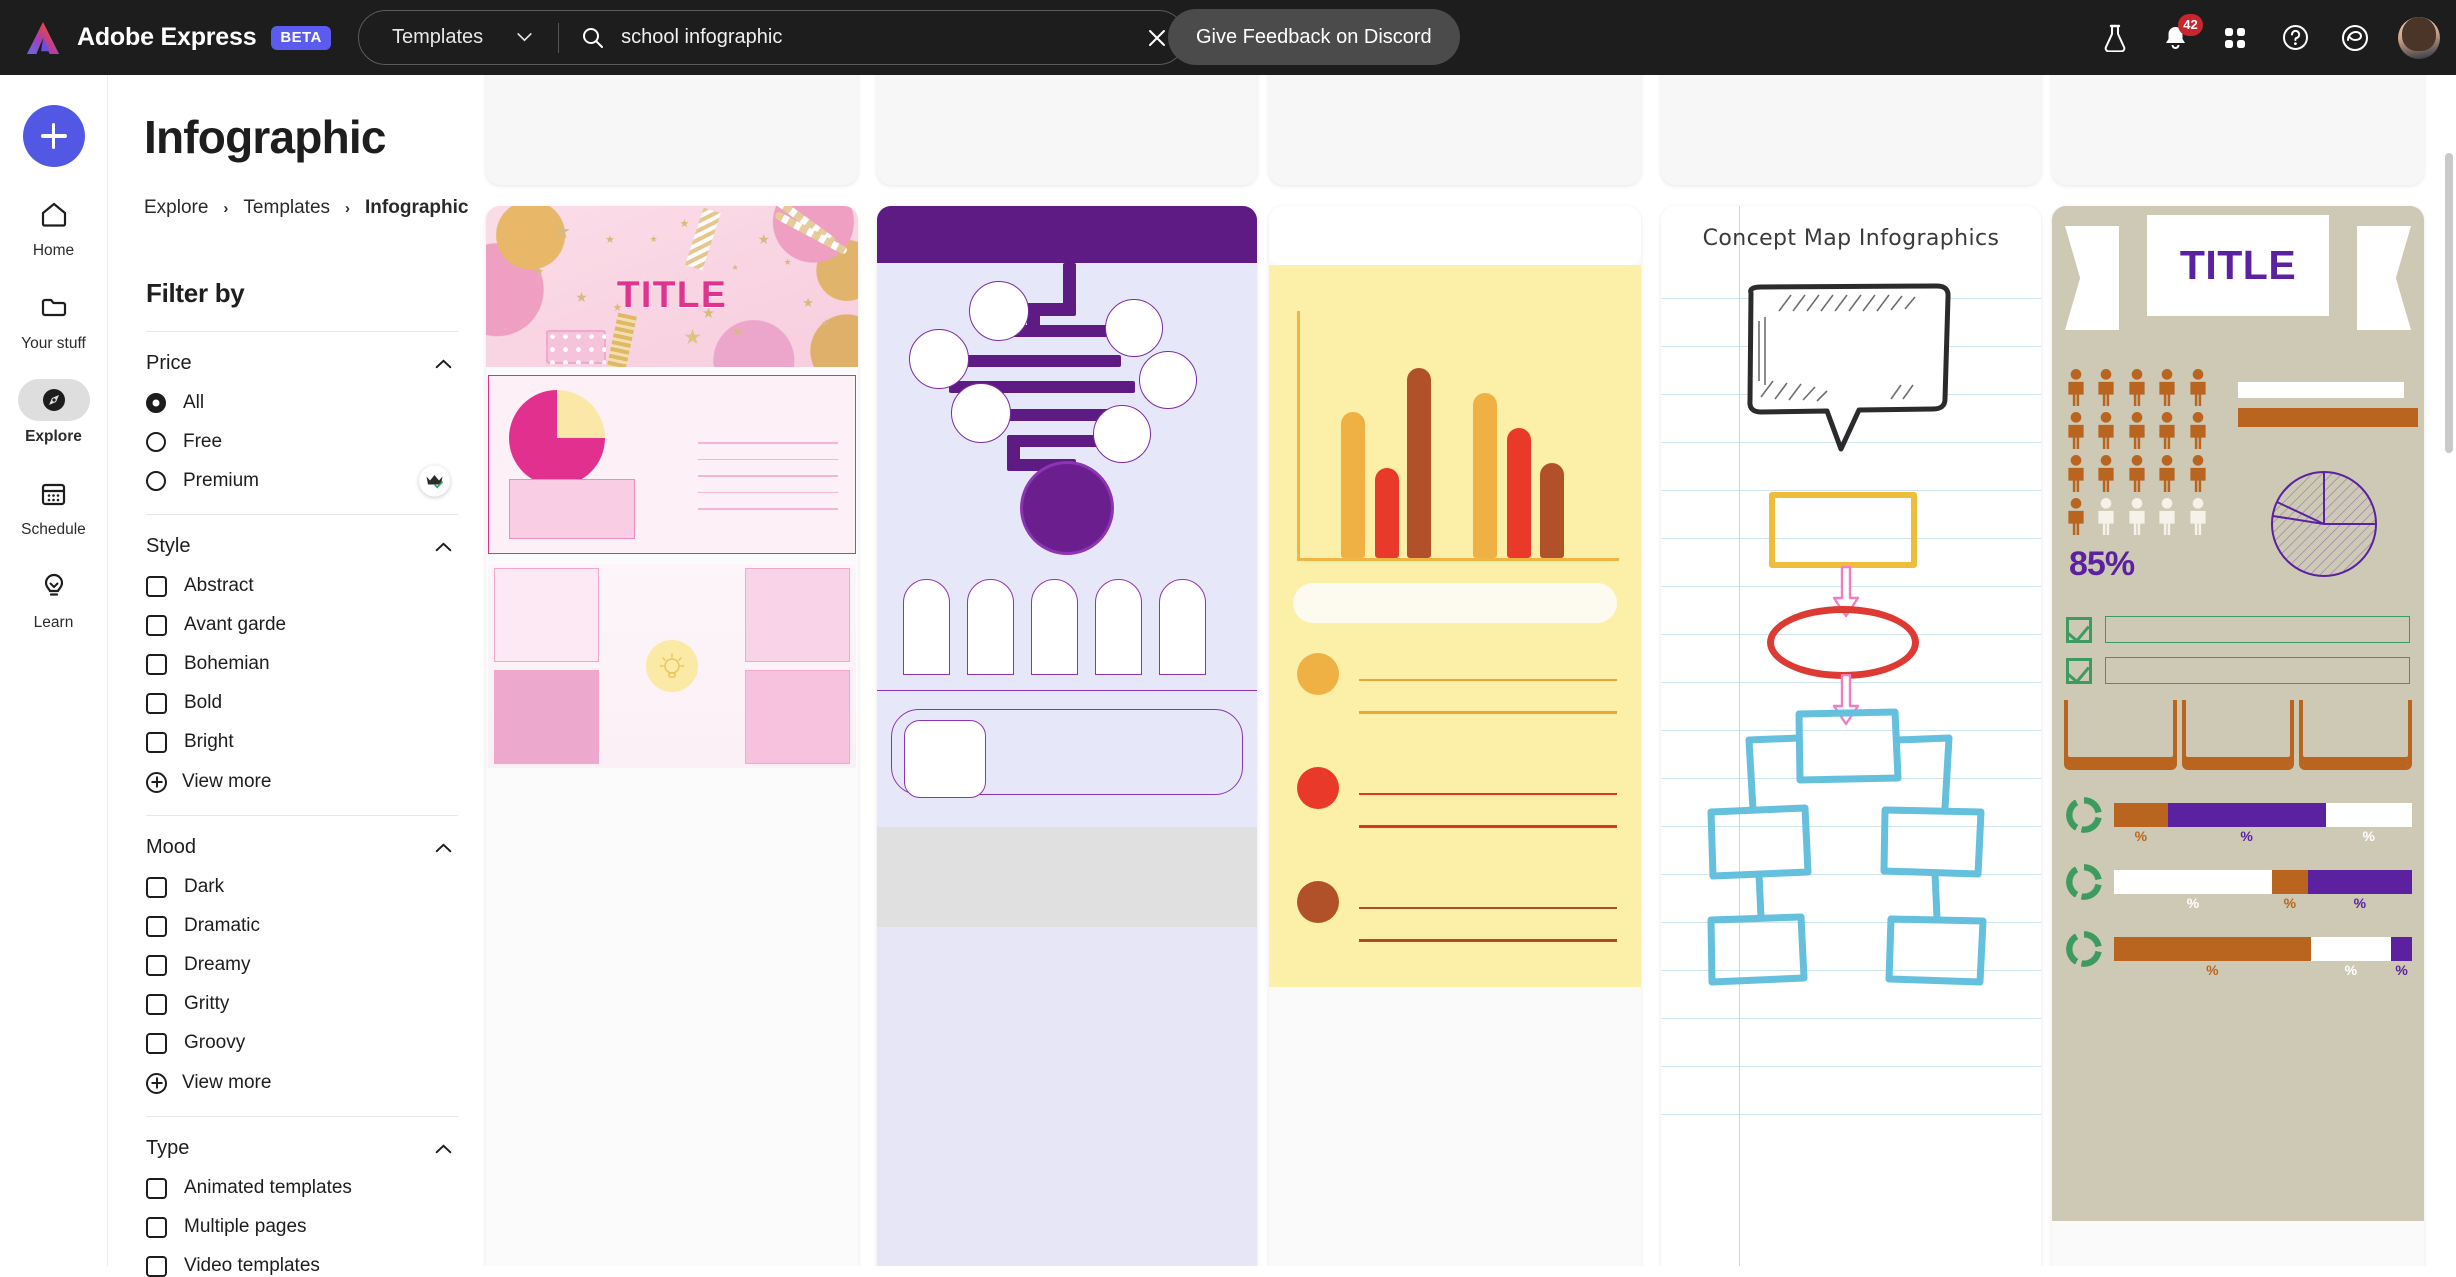 The width and height of the screenshot is (2456, 1277). I want to click on search-scope-label: Templates, so click(438, 37).